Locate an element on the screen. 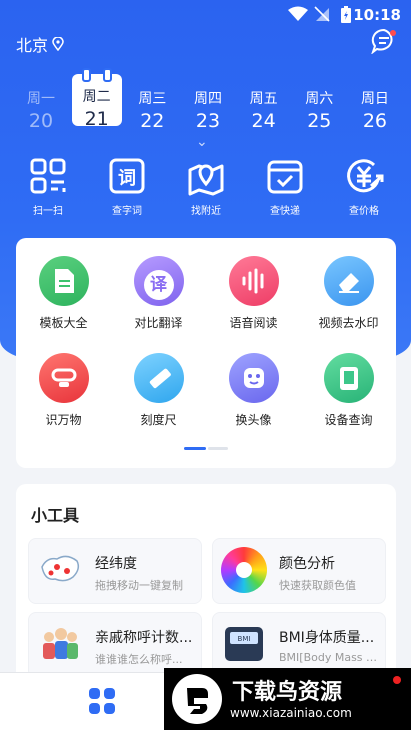  tool-express: 查快递 is located at coordinates (285, 186).